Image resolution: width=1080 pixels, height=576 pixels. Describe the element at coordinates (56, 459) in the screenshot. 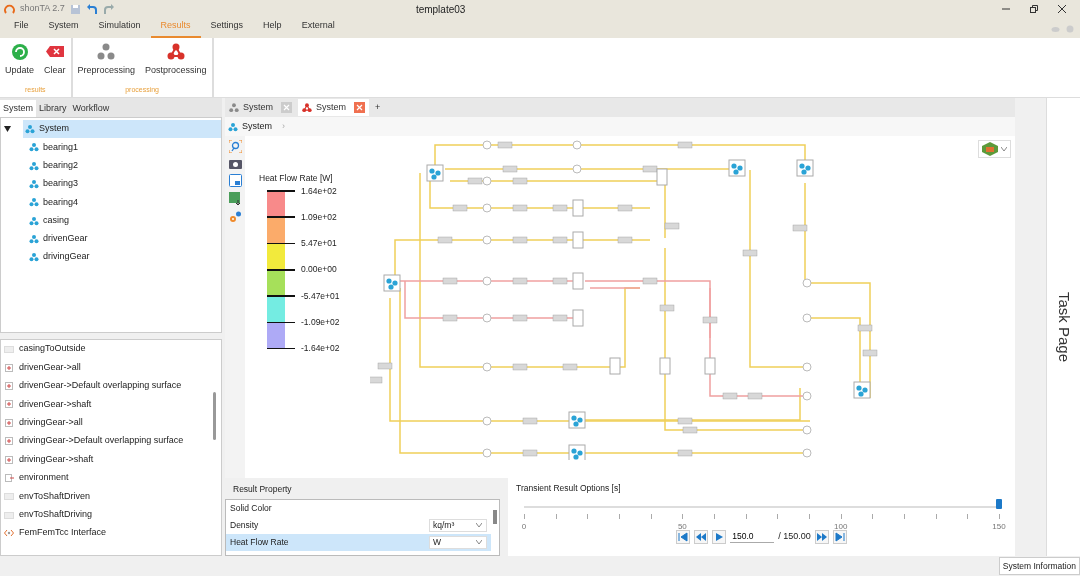

I see `list-item: drivingGear->shaft` at that location.